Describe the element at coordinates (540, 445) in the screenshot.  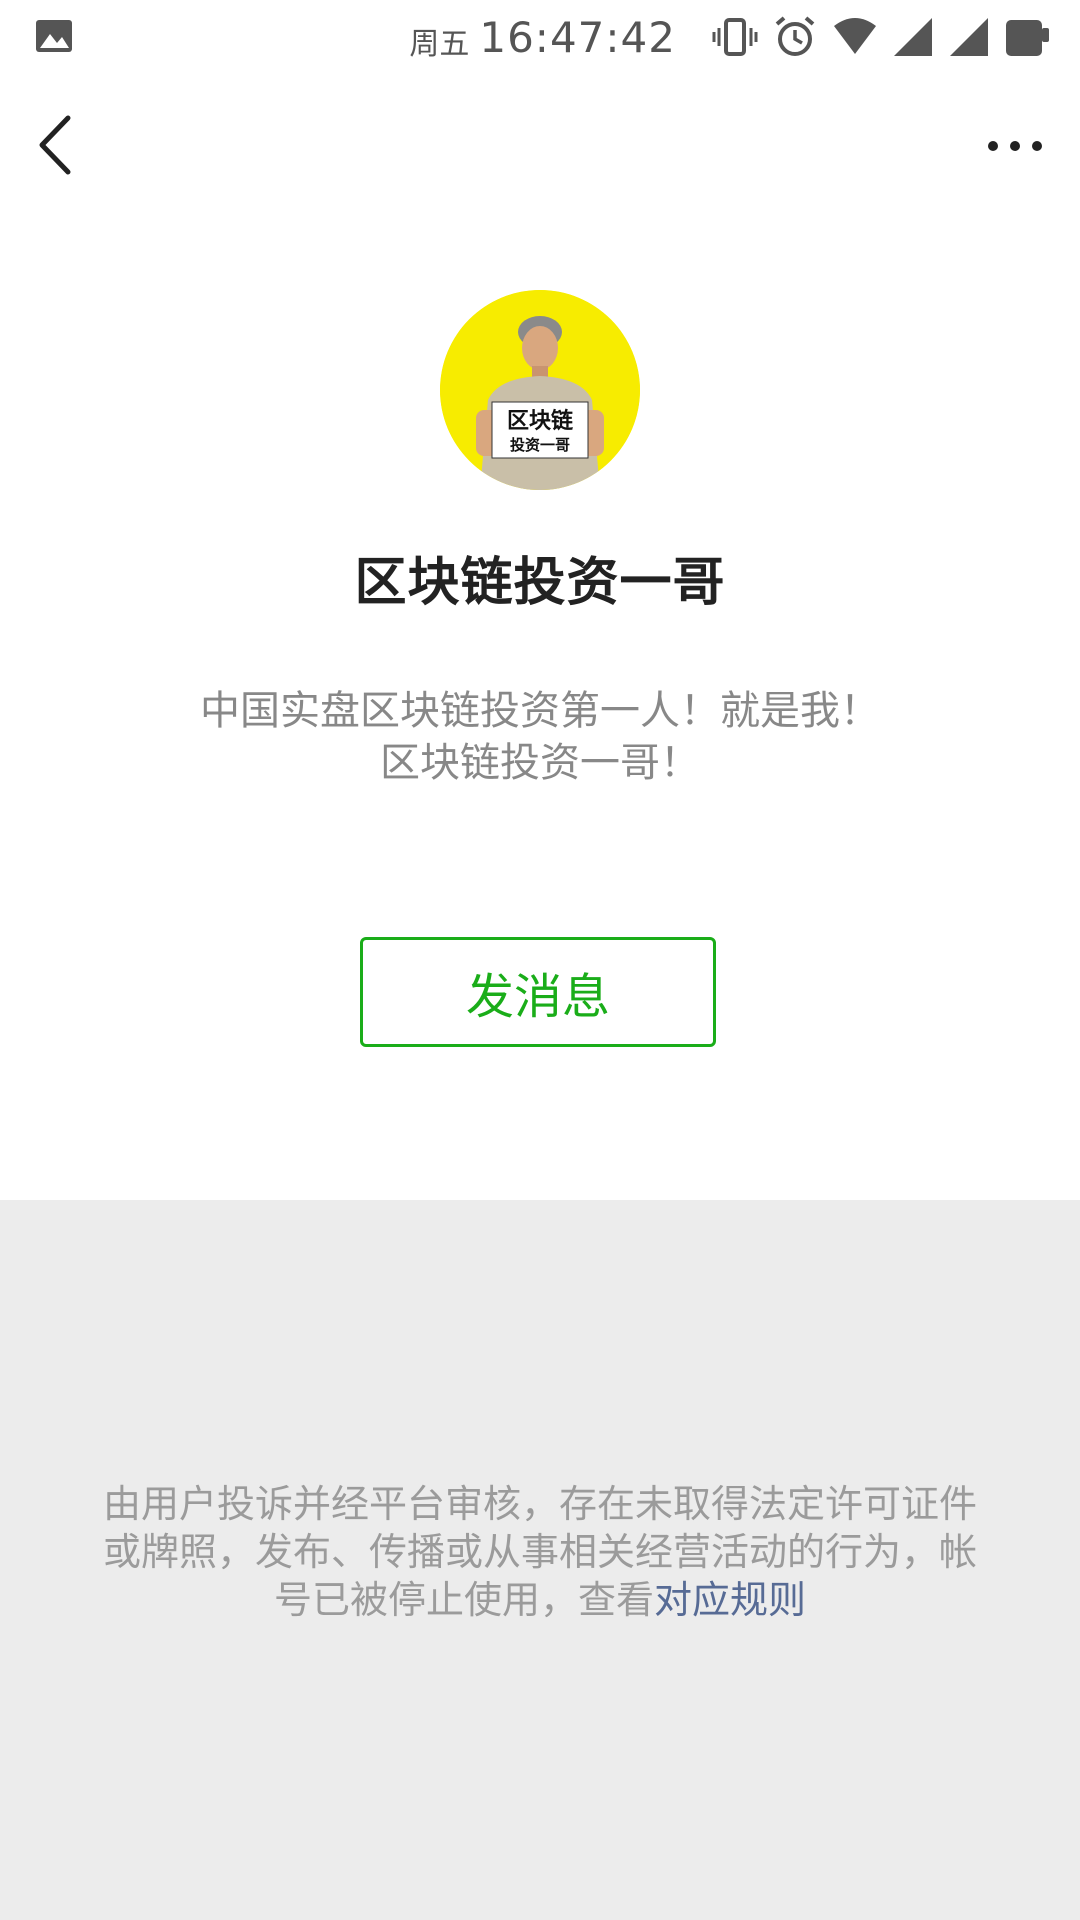
I see `avatar-sign-line2: 投资一哥` at that location.